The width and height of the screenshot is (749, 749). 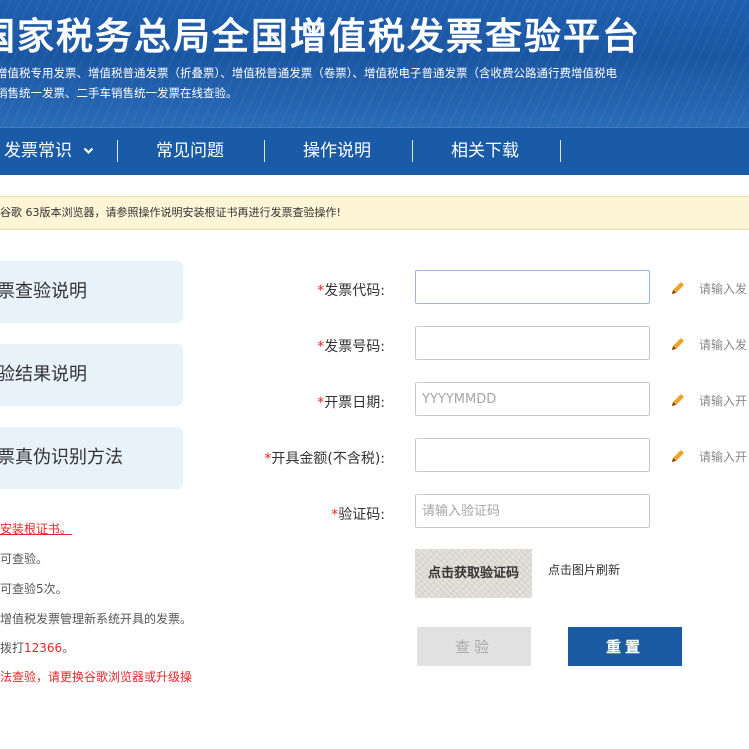 I want to click on site-description-line-2: 销售统一发票、二手车销售统一发票在线查验。, so click(x=119, y=93).